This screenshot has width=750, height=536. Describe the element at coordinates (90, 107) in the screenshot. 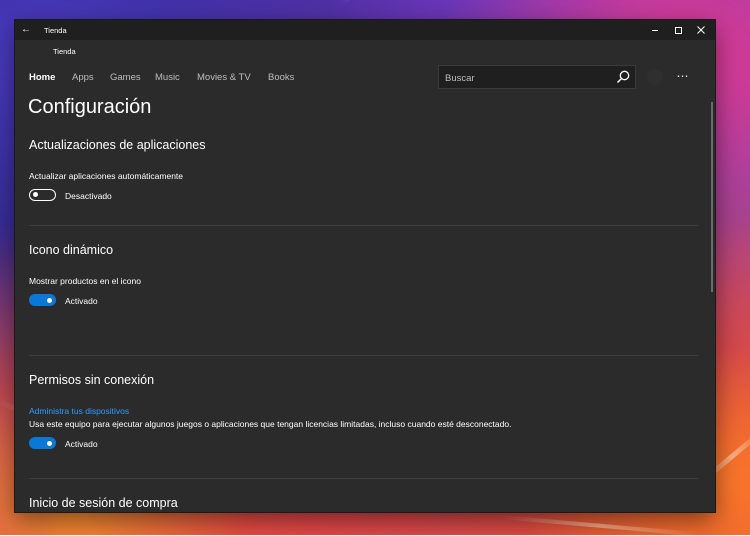

I see `page-title: Configuración` at that location.